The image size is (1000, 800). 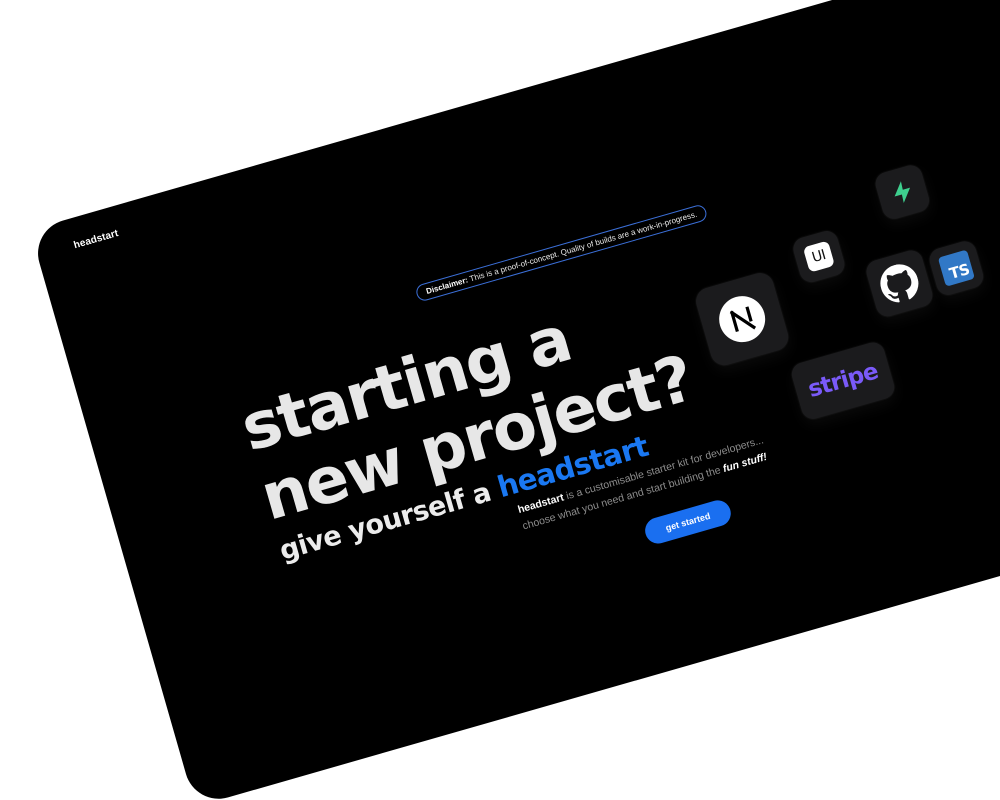 I want to click on nextjs-tile, so click(x=742, y=319).